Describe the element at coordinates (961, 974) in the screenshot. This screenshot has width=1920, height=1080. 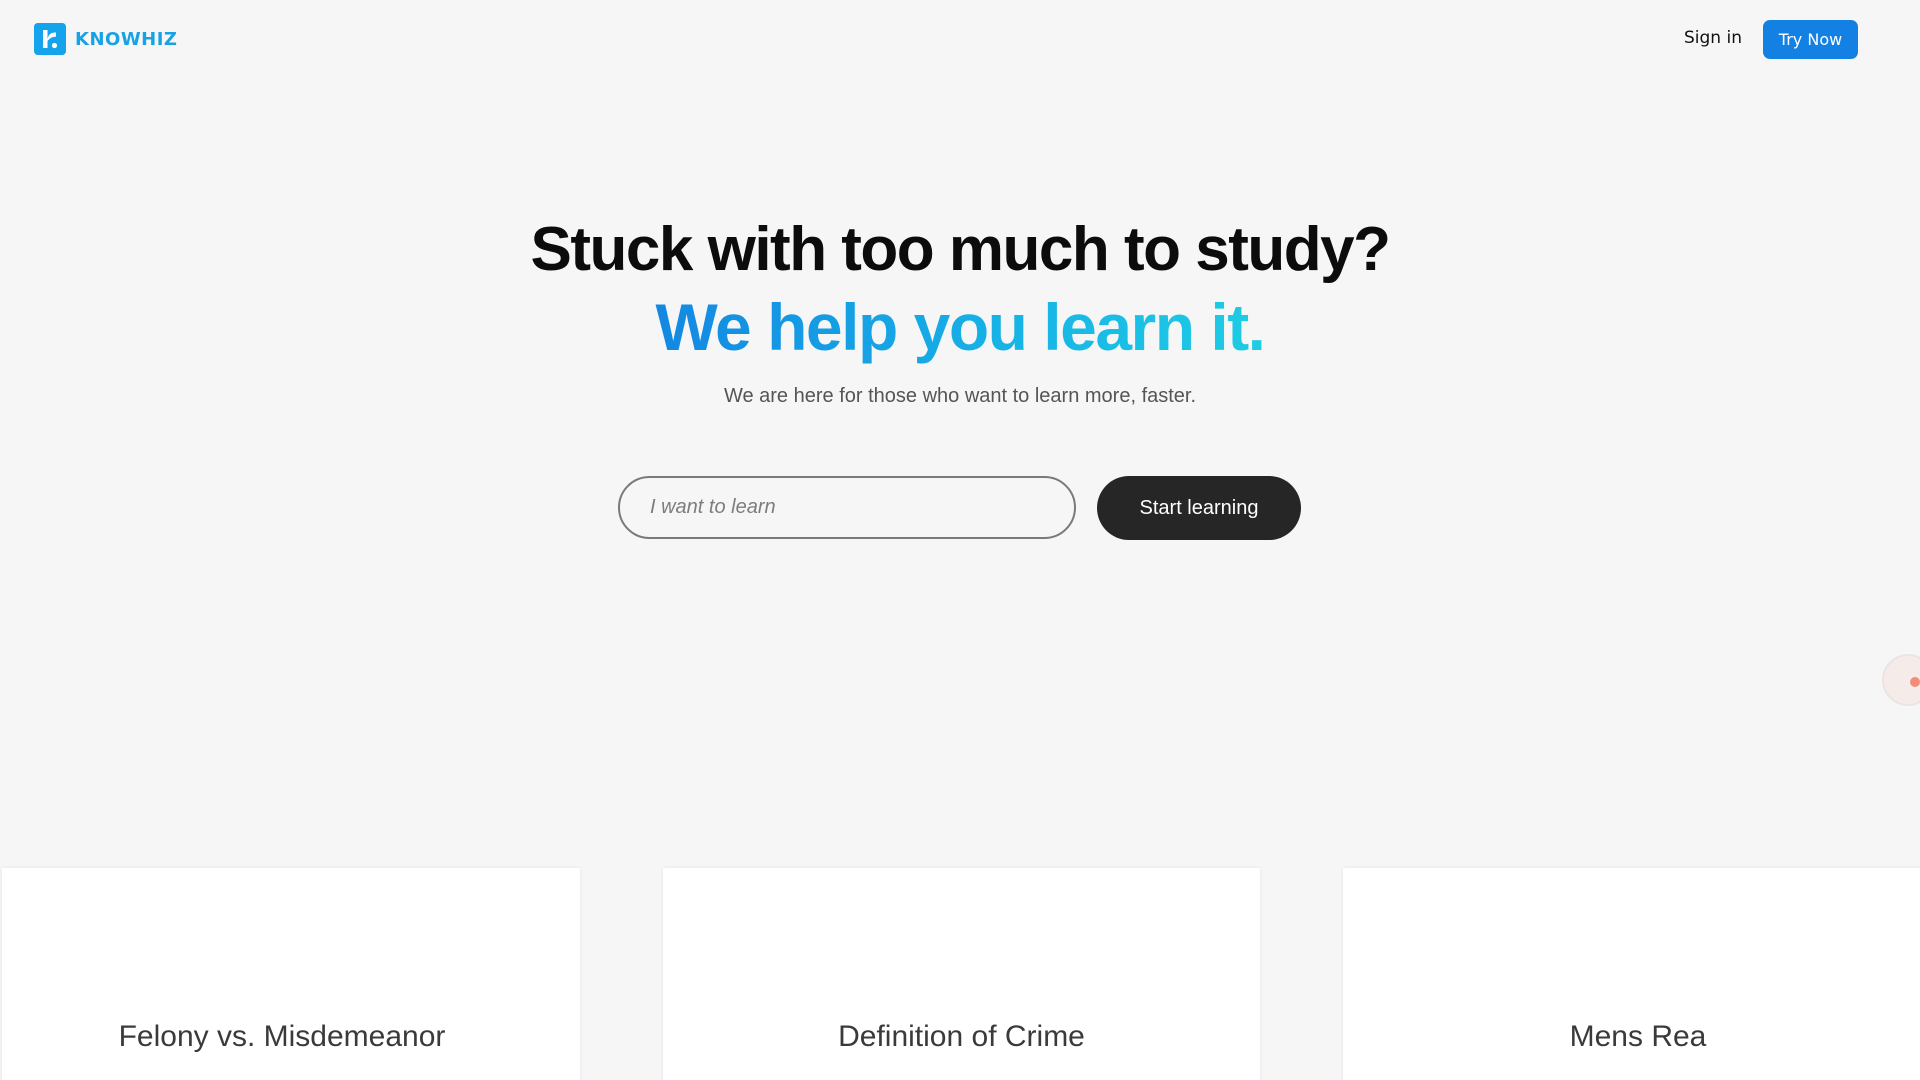
I see `topic-card: Definition of Crime` at that location.